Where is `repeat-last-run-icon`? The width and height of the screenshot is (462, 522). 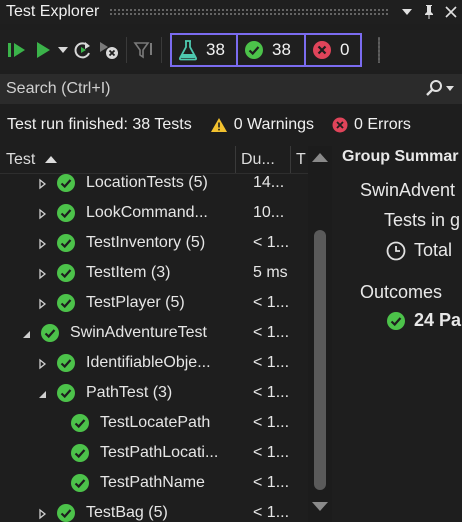
repeat-last-run-icon is located at coordinates (83, 50).